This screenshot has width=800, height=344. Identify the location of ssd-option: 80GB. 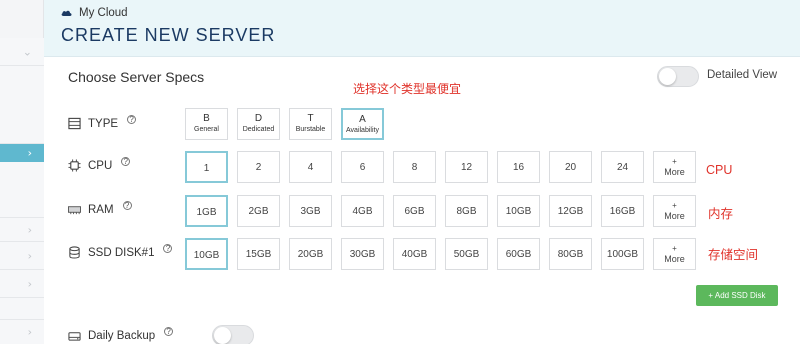
(570, 254).